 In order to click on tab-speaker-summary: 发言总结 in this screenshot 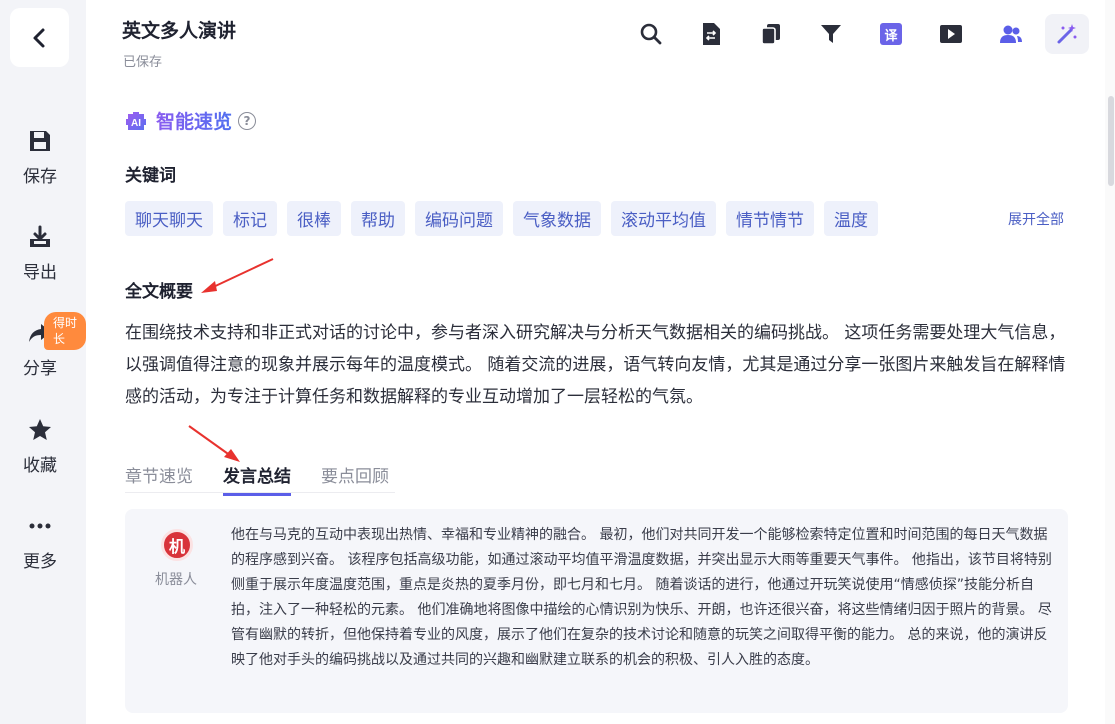, I will do `click(257, 479)`.